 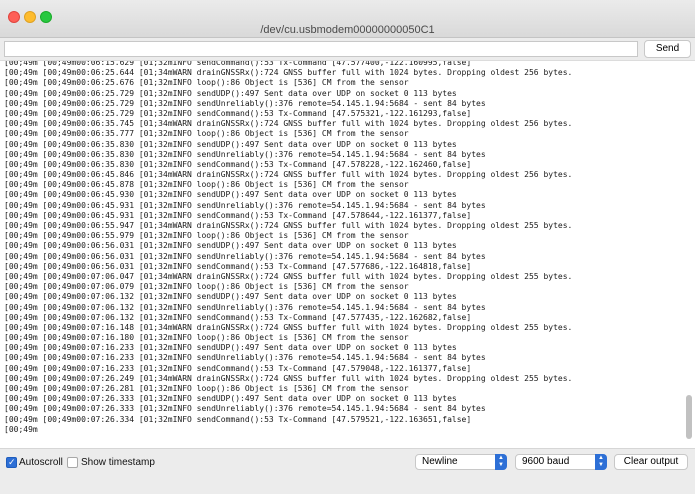 I want to click on vertical-scroll-thumb, so click(x=689, y=417).